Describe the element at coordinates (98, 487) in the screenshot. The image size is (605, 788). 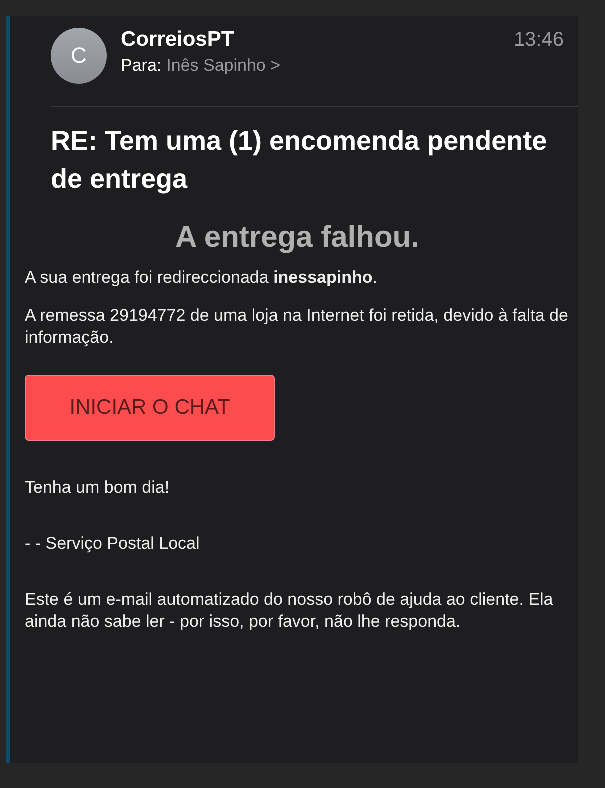
I see `body-paragraph: Tenha um bom dia!` at that location.